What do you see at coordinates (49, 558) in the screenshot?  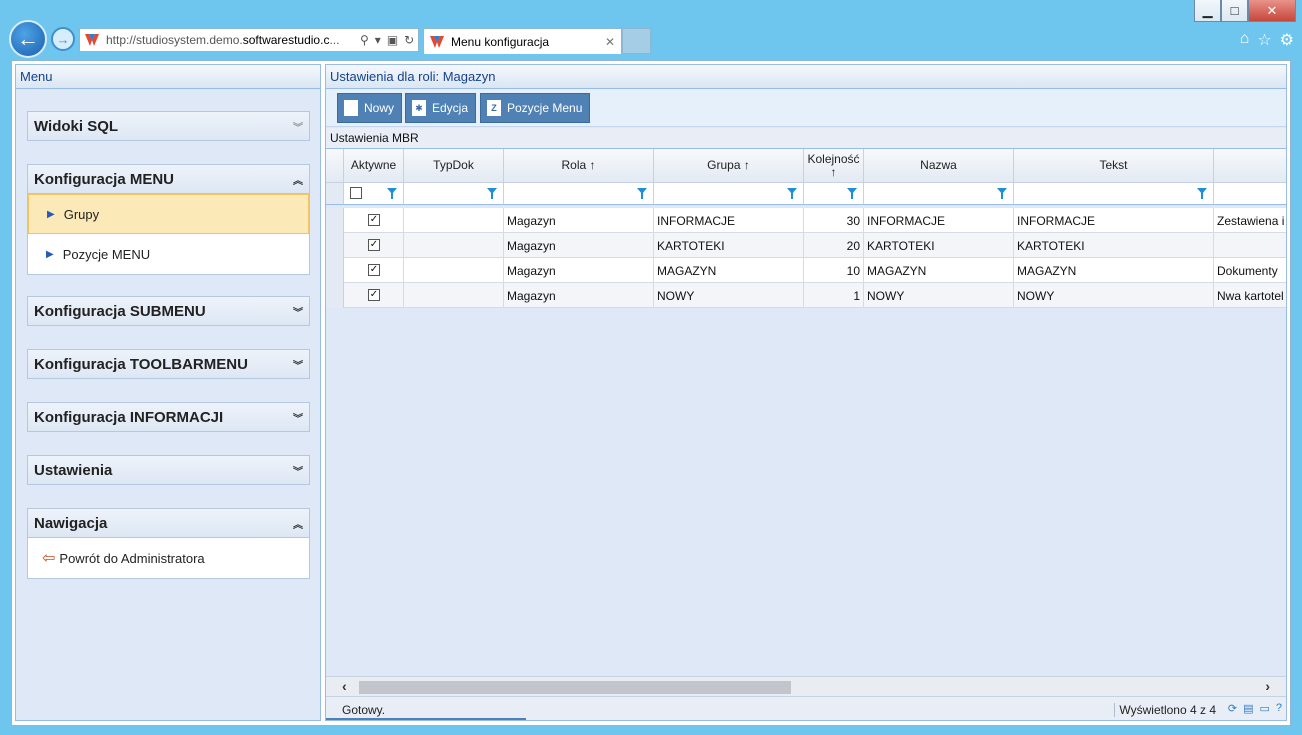 I see `back-arrow-icon: ⇦` at bounding box center [49, 558].